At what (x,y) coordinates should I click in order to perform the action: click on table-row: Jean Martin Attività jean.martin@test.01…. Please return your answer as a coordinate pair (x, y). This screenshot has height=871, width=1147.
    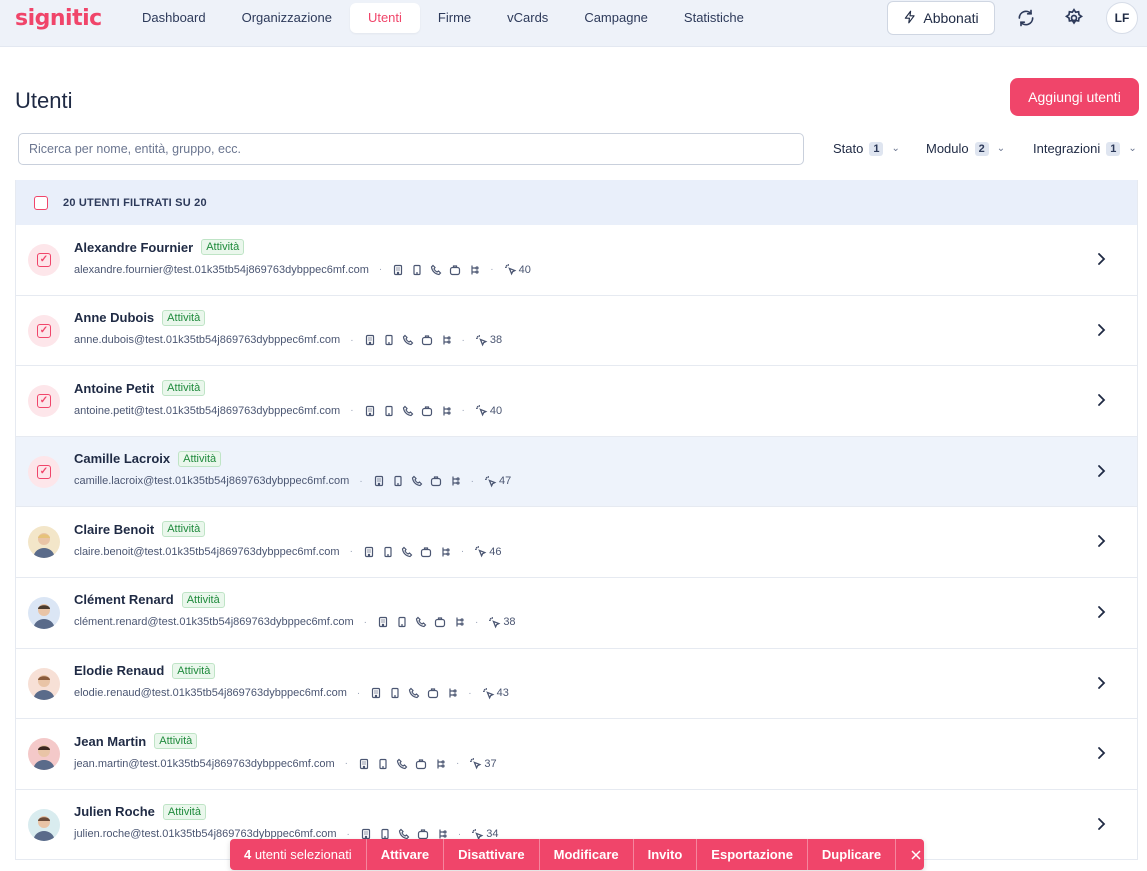
    Looking at the image, I should click on (576, 754).